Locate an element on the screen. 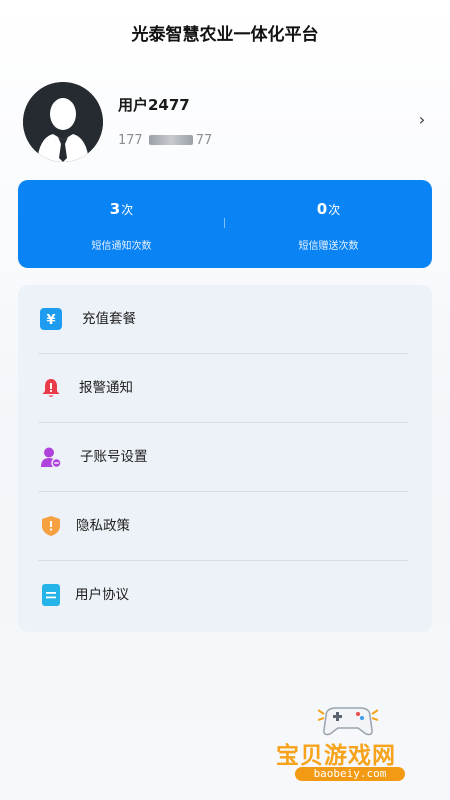 The height and width of the screenshot is (800, 450). phone-mask is located at coordinates (170, 140).